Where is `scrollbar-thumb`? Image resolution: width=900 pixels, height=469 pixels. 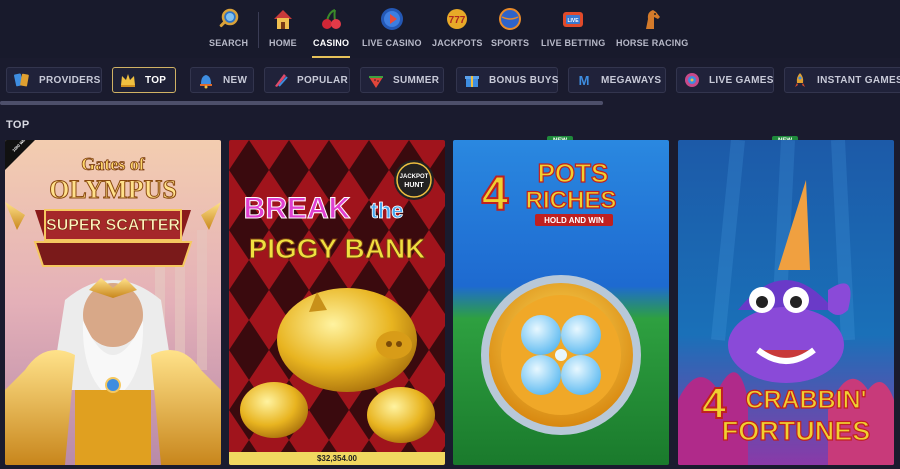 scrollbar-thumb is located at coordinates (301, 103).